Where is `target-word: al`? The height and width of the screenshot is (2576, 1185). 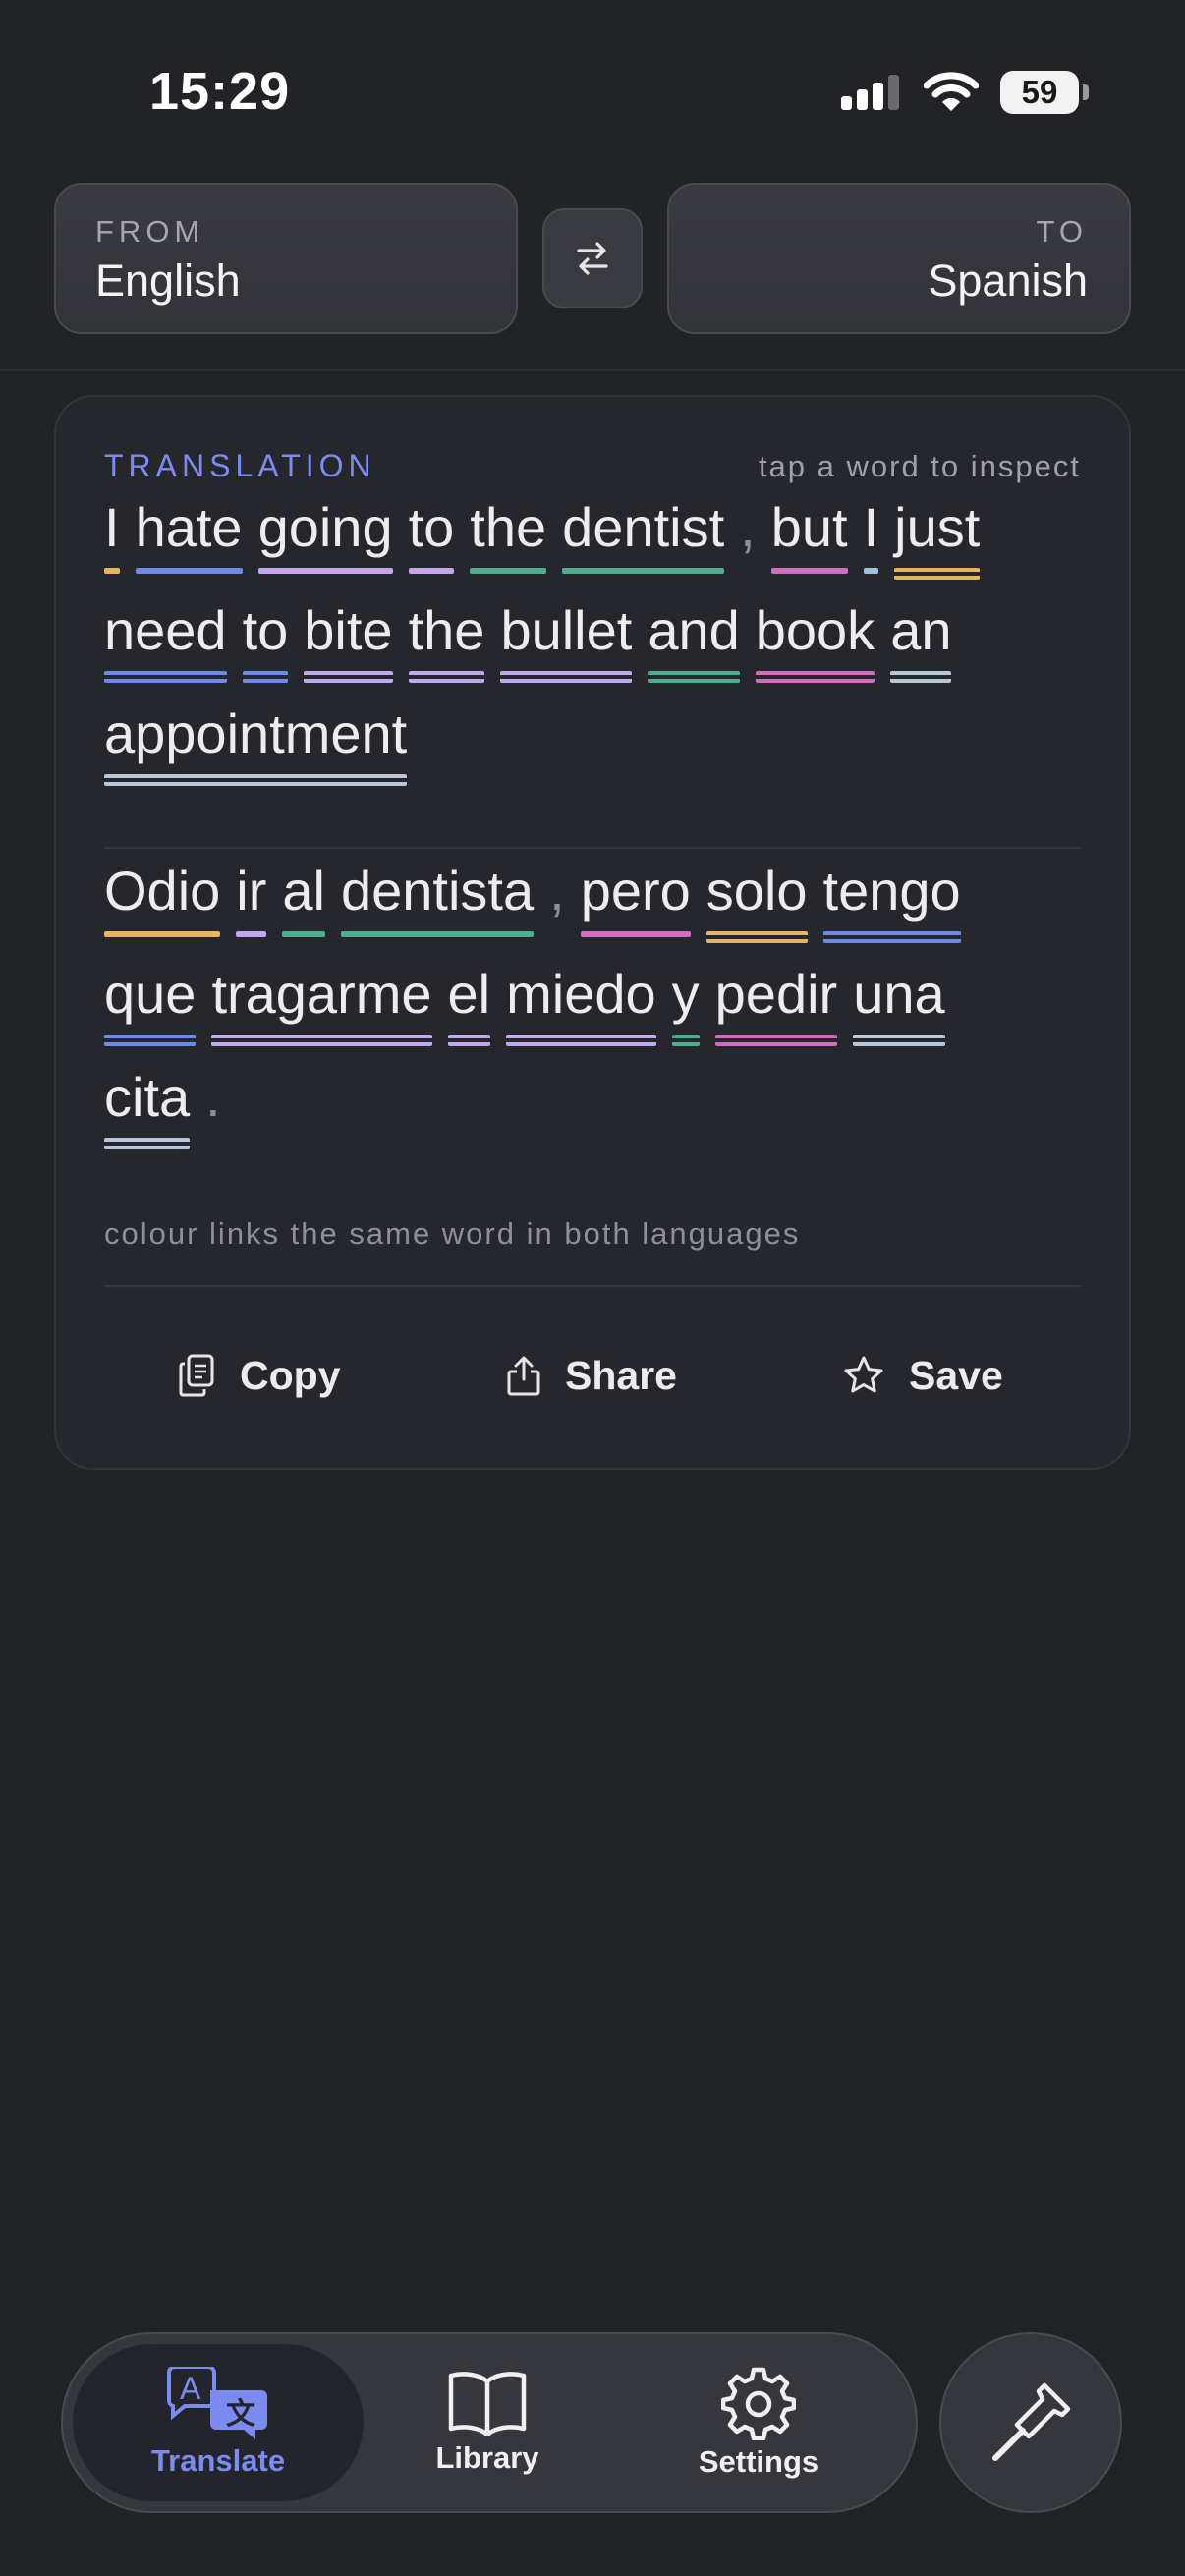 target-word: al is located at coordinates (304, 897).